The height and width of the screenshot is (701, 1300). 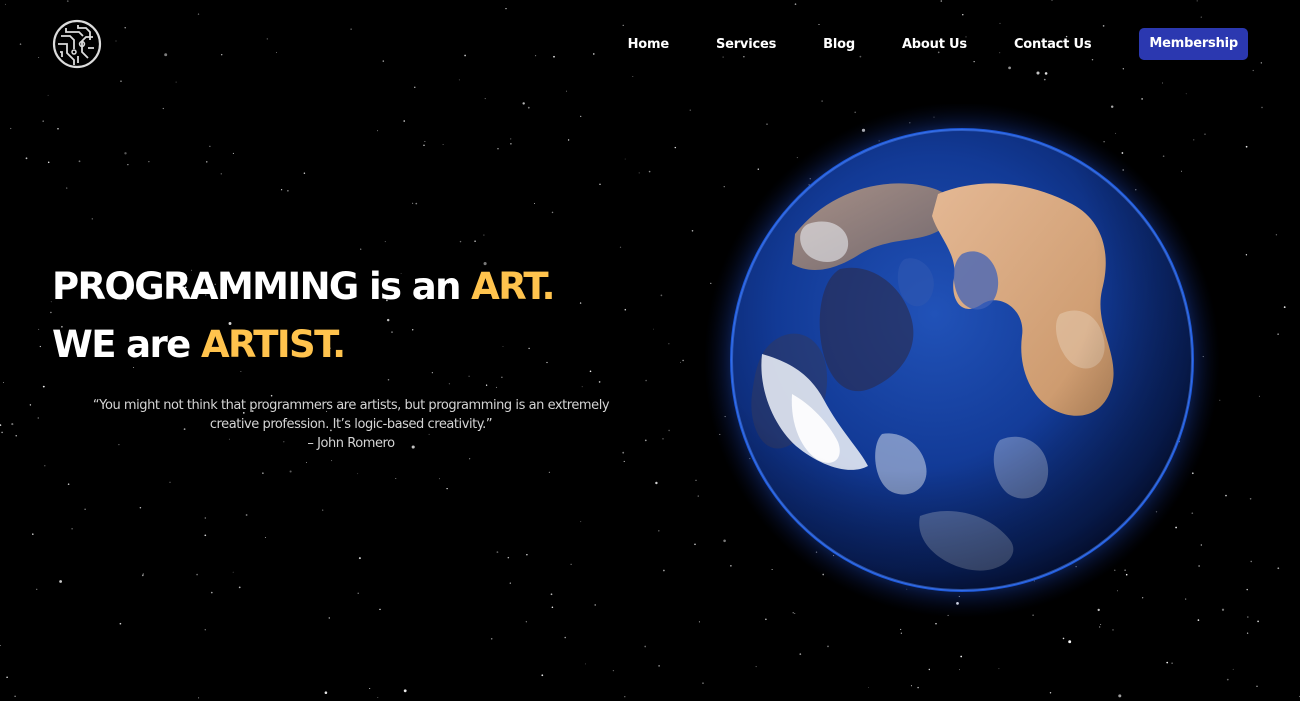 I want to click on hero-headline: PROGRAMMING is an ART. WE are ARTIST., so click(x=304, y=316).